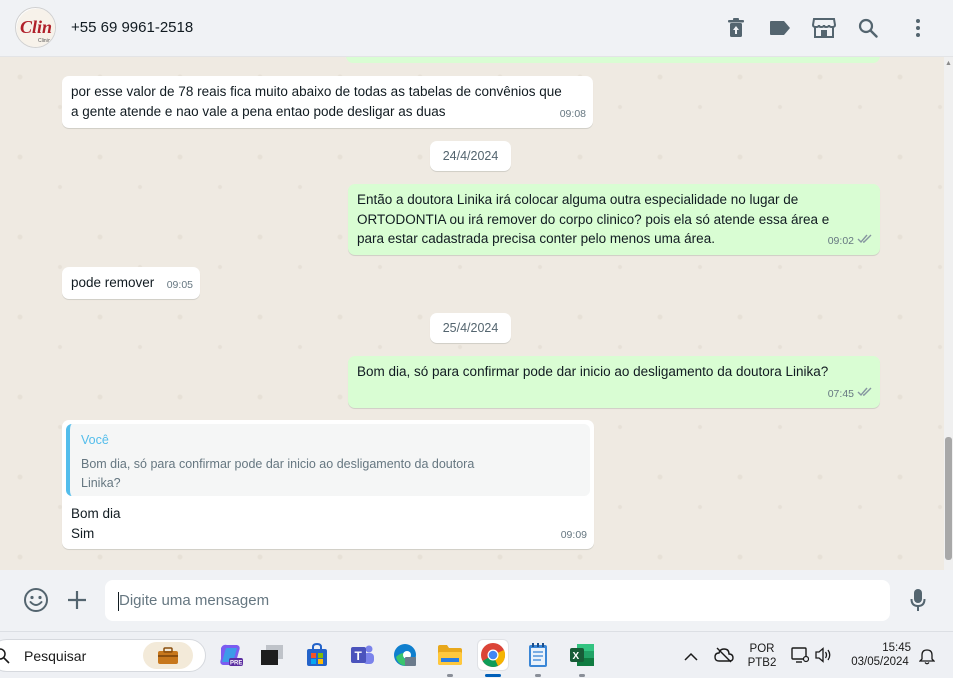  I want to click on message-time: 09:05, so click(179, 284).